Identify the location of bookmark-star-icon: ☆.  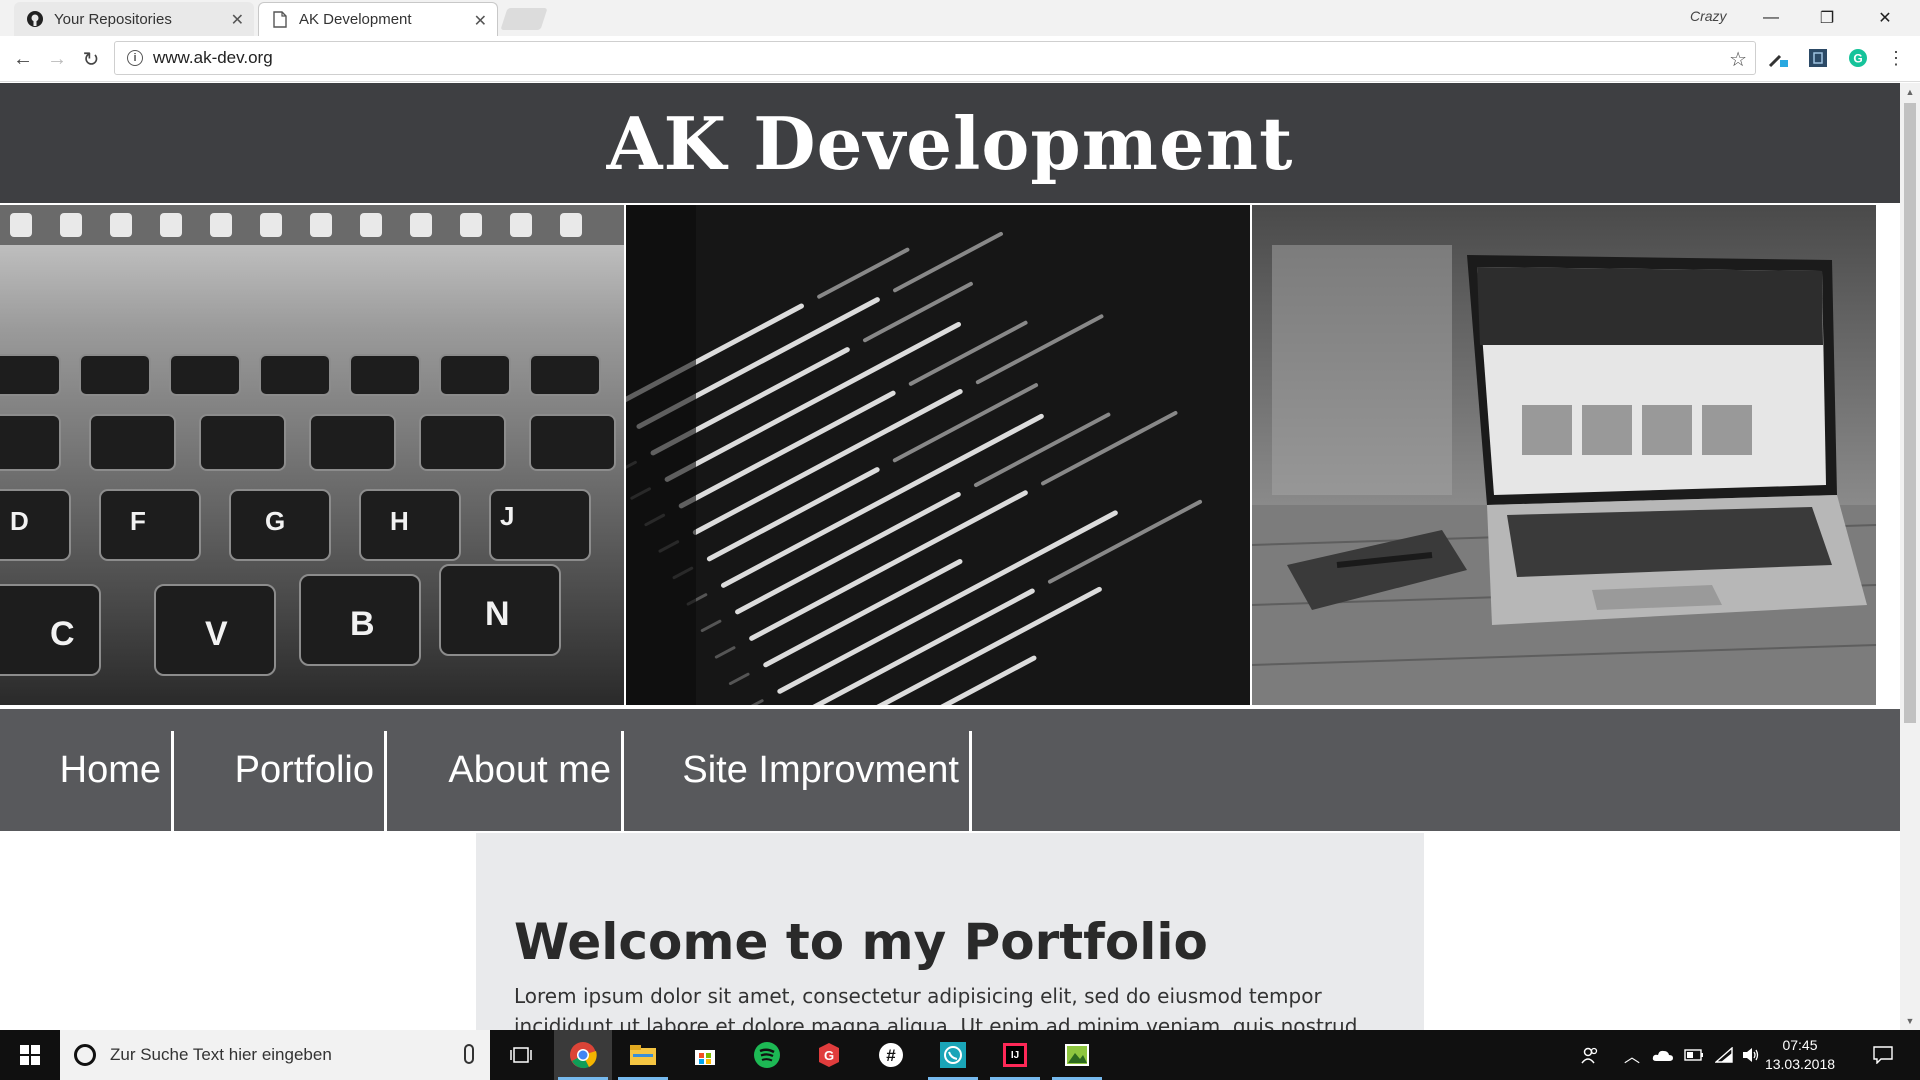
(1738, 59).